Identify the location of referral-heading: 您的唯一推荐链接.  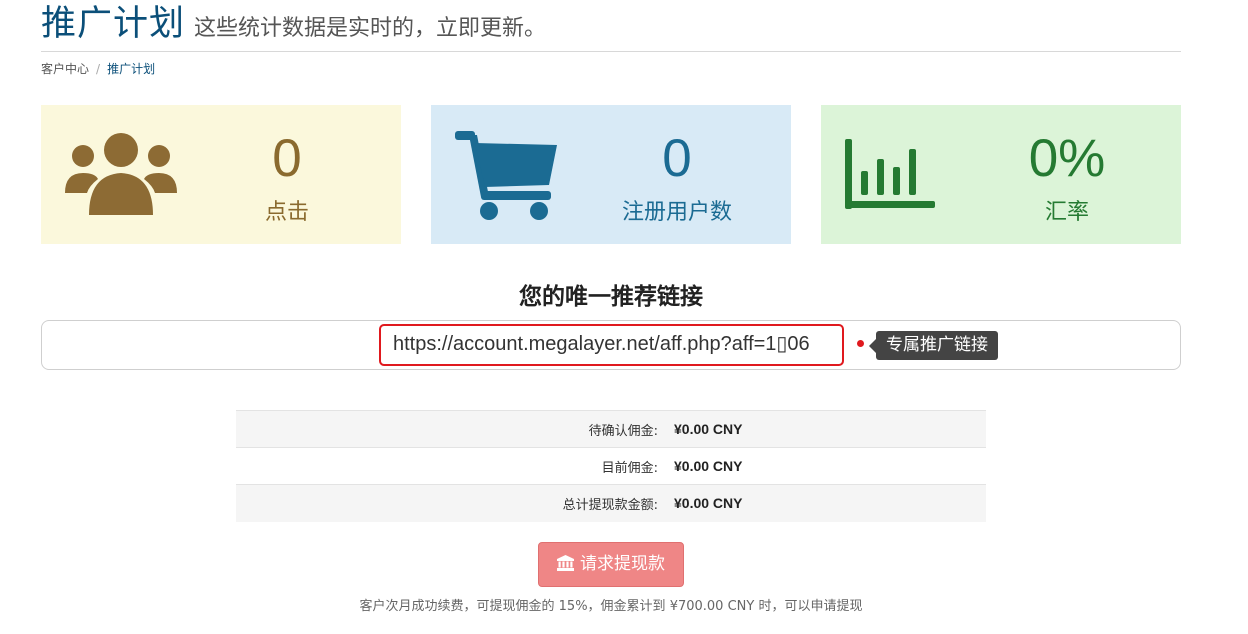
(611, 297).